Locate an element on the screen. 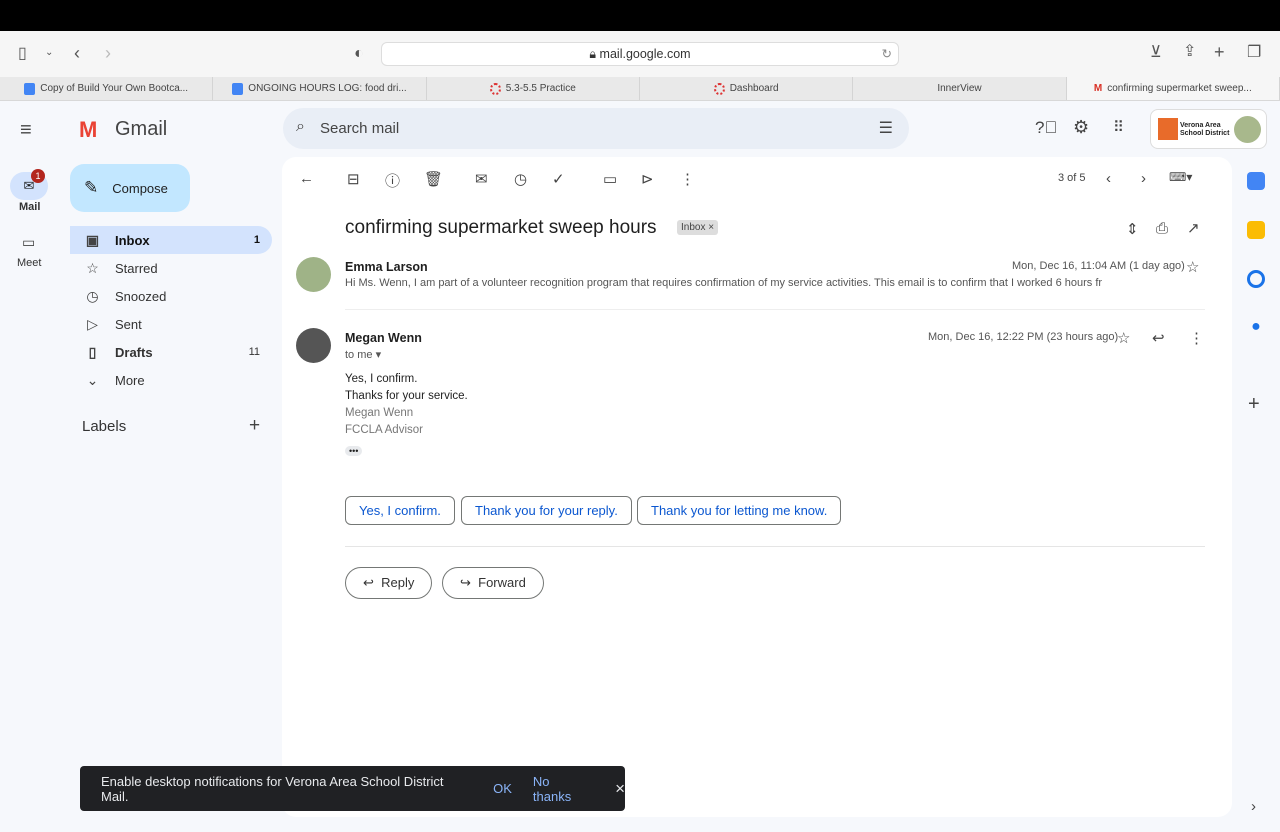 The width and height of the screenshot is (1280, 832). smart-reply-button: Thank you for your reply. is located at coordinates (546, 510).